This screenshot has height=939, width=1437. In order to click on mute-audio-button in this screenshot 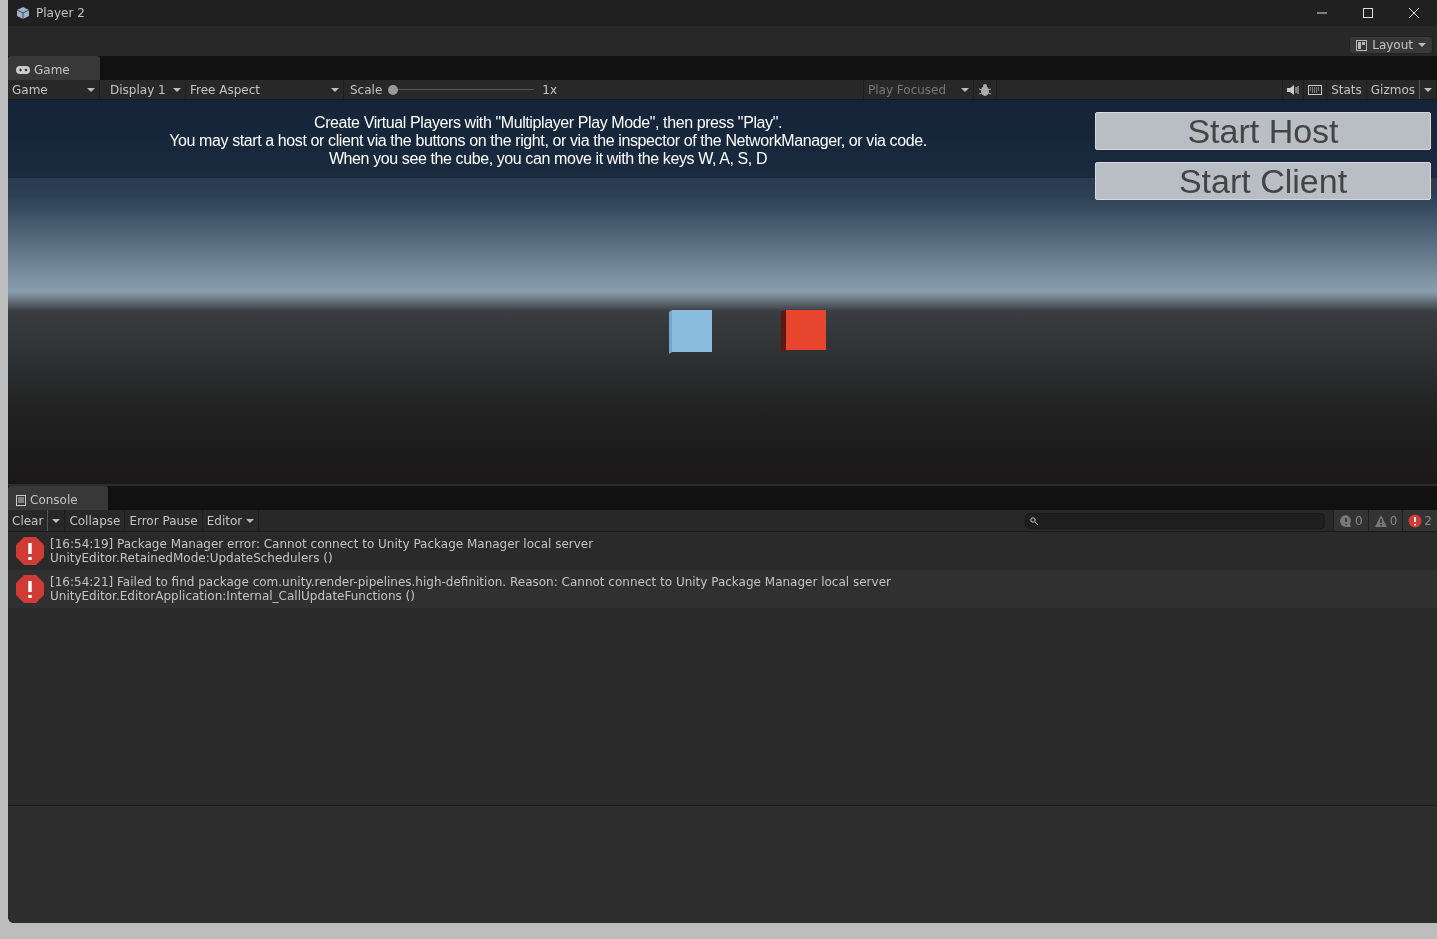, I will do `click(1293, 89)`.